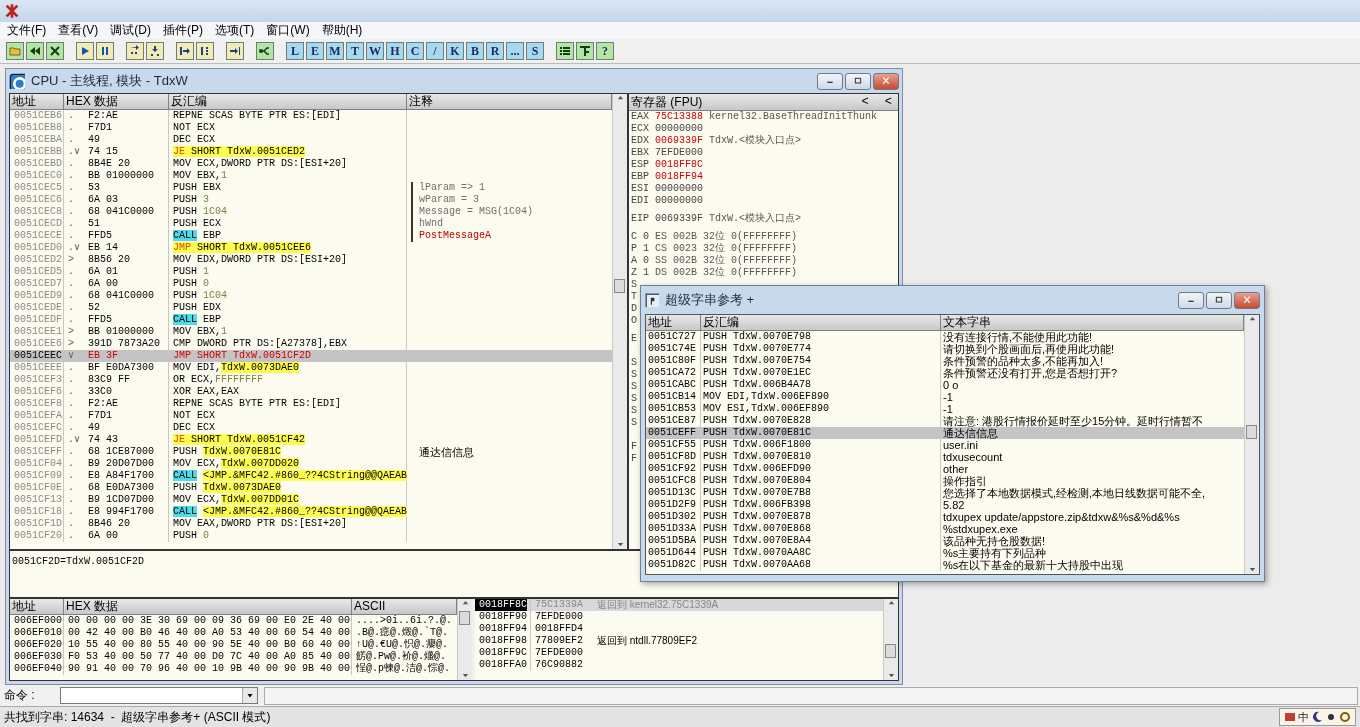 This screenshot has height=727, width=1360. Describe the element at coordinates (821, 323) in the screenshot. I see `column-header: 反汇编` at that location.